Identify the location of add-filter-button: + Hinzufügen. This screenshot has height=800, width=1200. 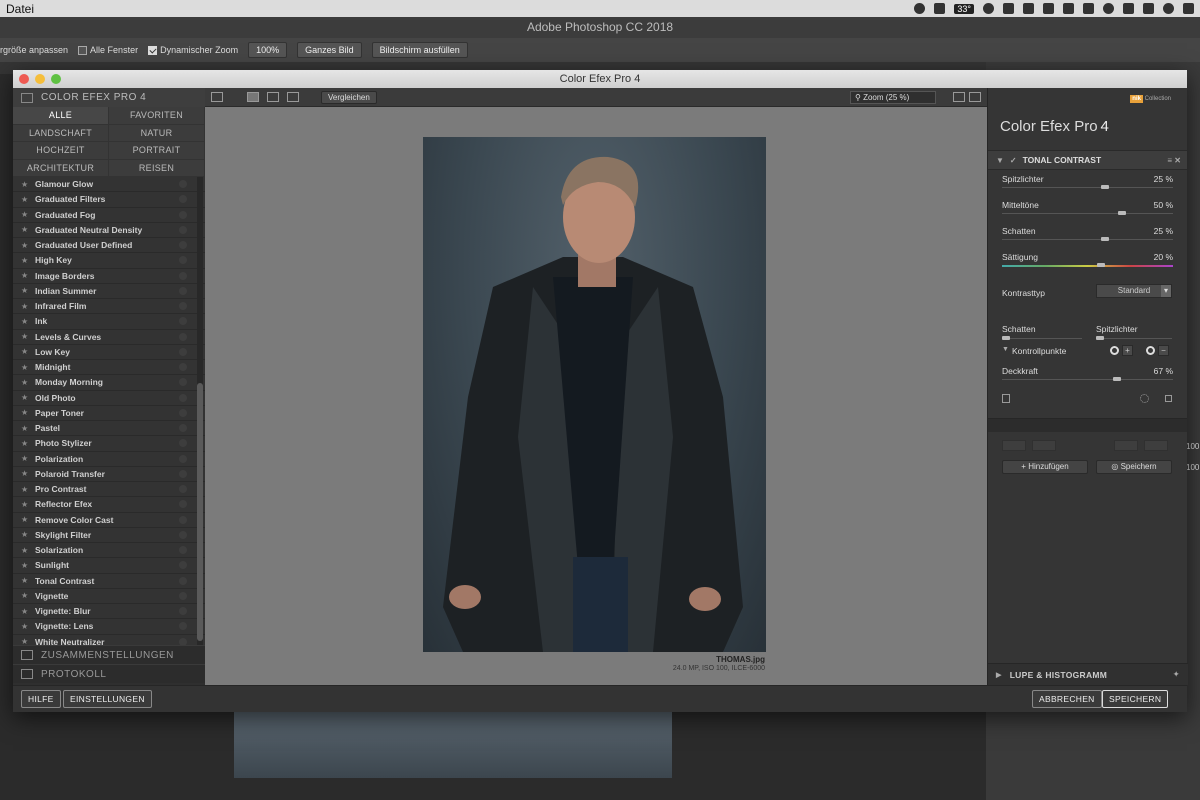
(1045, 467).